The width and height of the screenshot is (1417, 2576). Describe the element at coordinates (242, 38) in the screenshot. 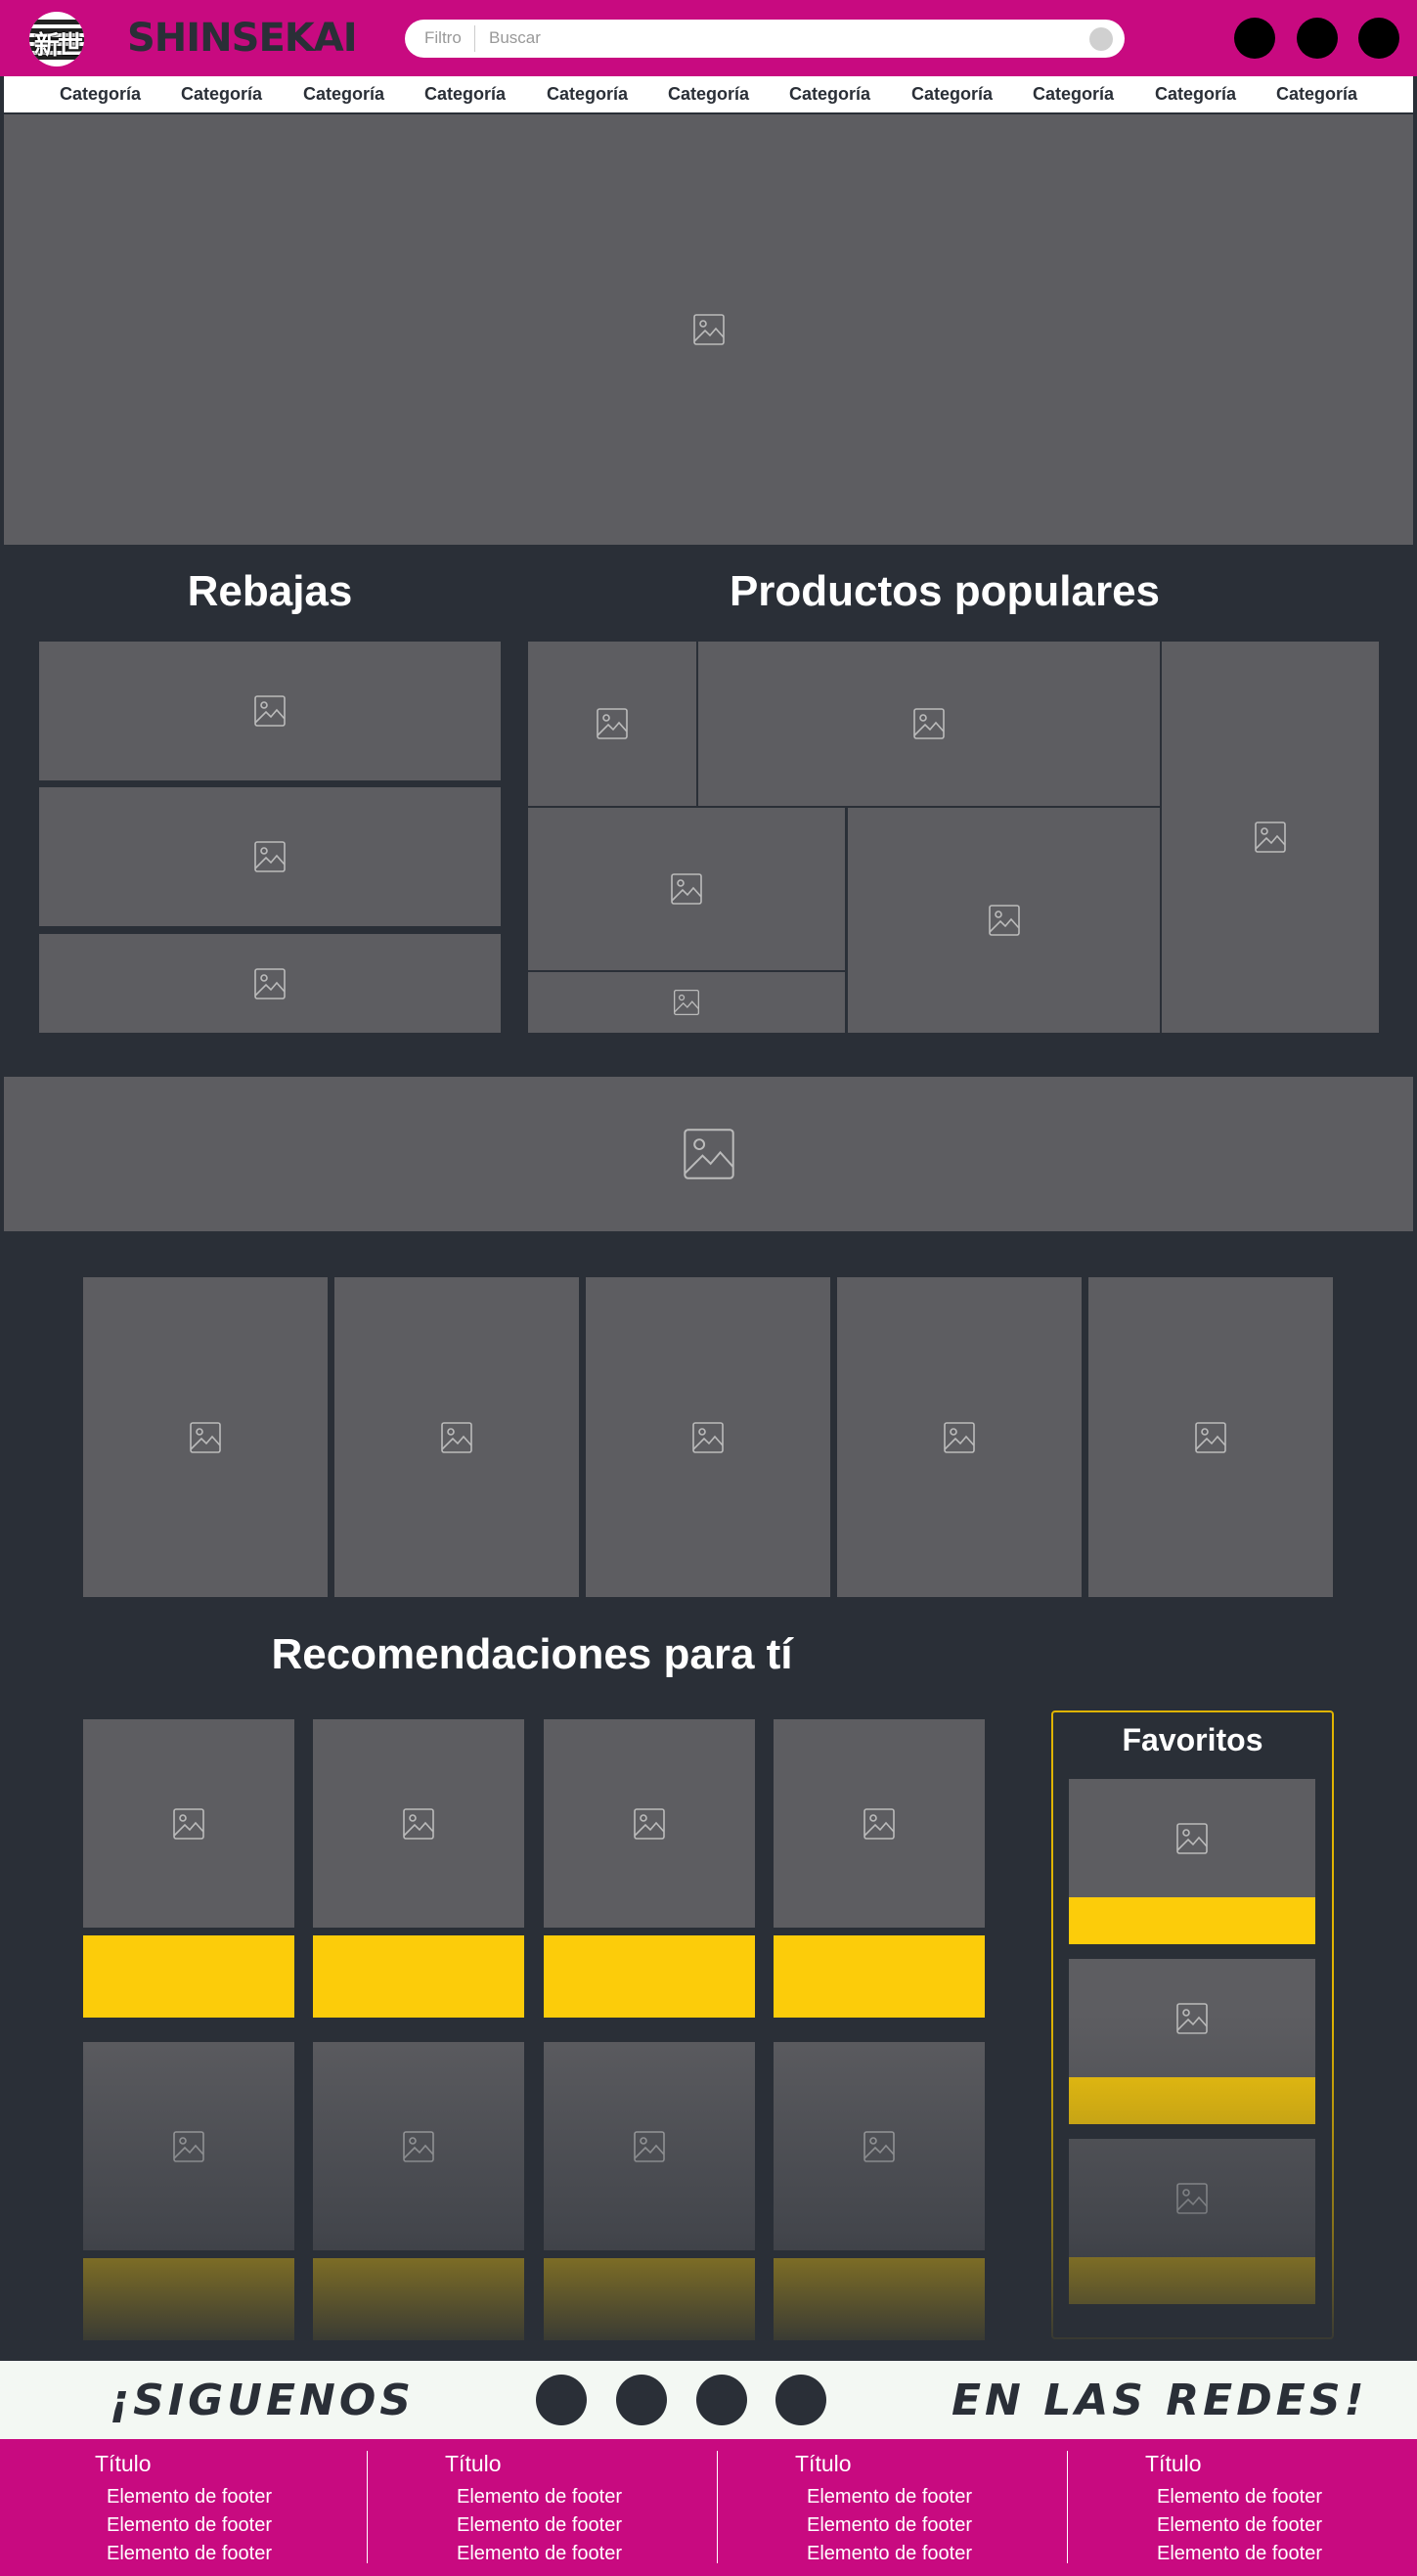

I see `logo-text: SHINSEKAI` at that location.